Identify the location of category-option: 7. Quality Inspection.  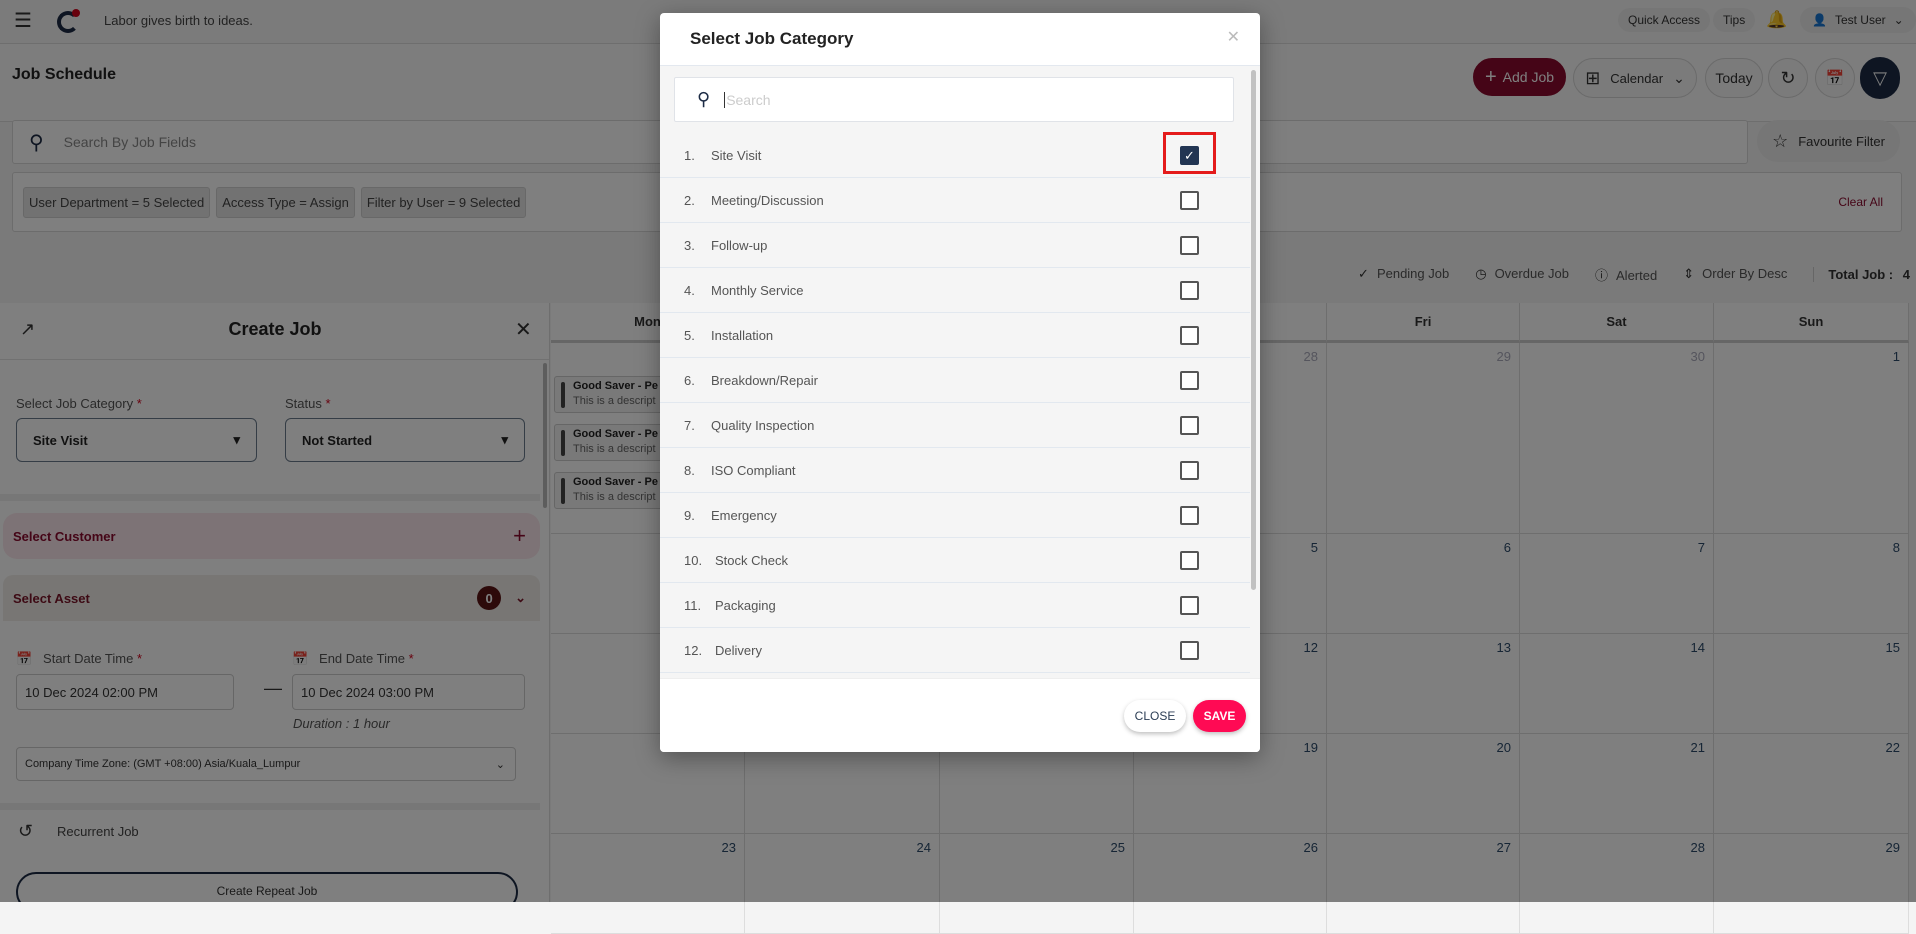
(955, 425).